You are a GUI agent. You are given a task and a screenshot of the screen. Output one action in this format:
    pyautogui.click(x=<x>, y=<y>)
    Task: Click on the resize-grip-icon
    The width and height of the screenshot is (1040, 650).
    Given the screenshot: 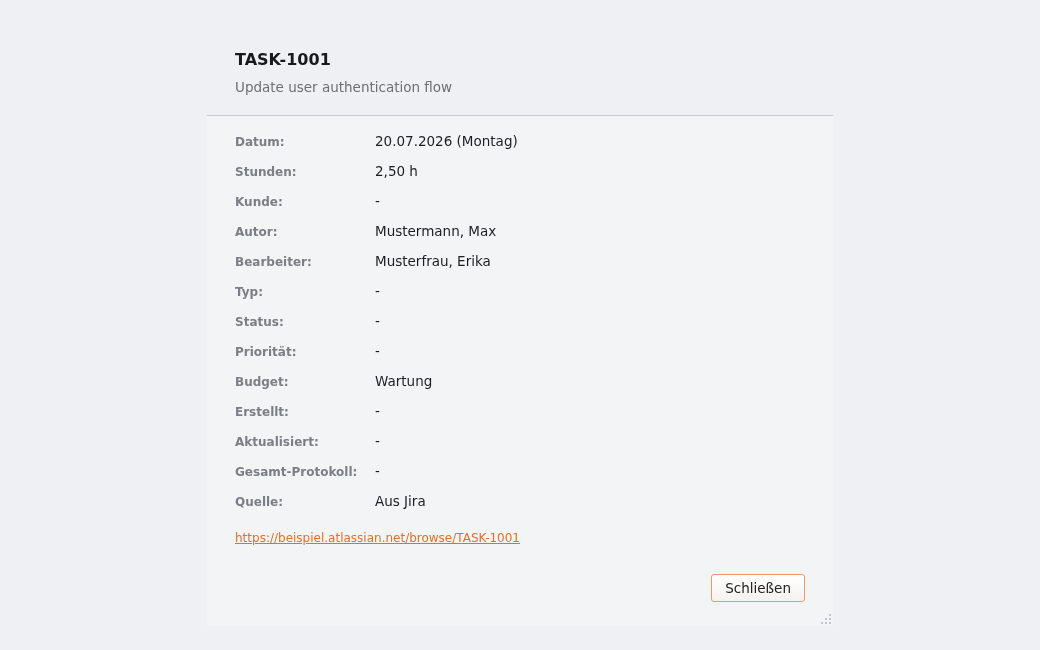 What is the action you would take?
    pyautogui.click(x=826, y=619)
    